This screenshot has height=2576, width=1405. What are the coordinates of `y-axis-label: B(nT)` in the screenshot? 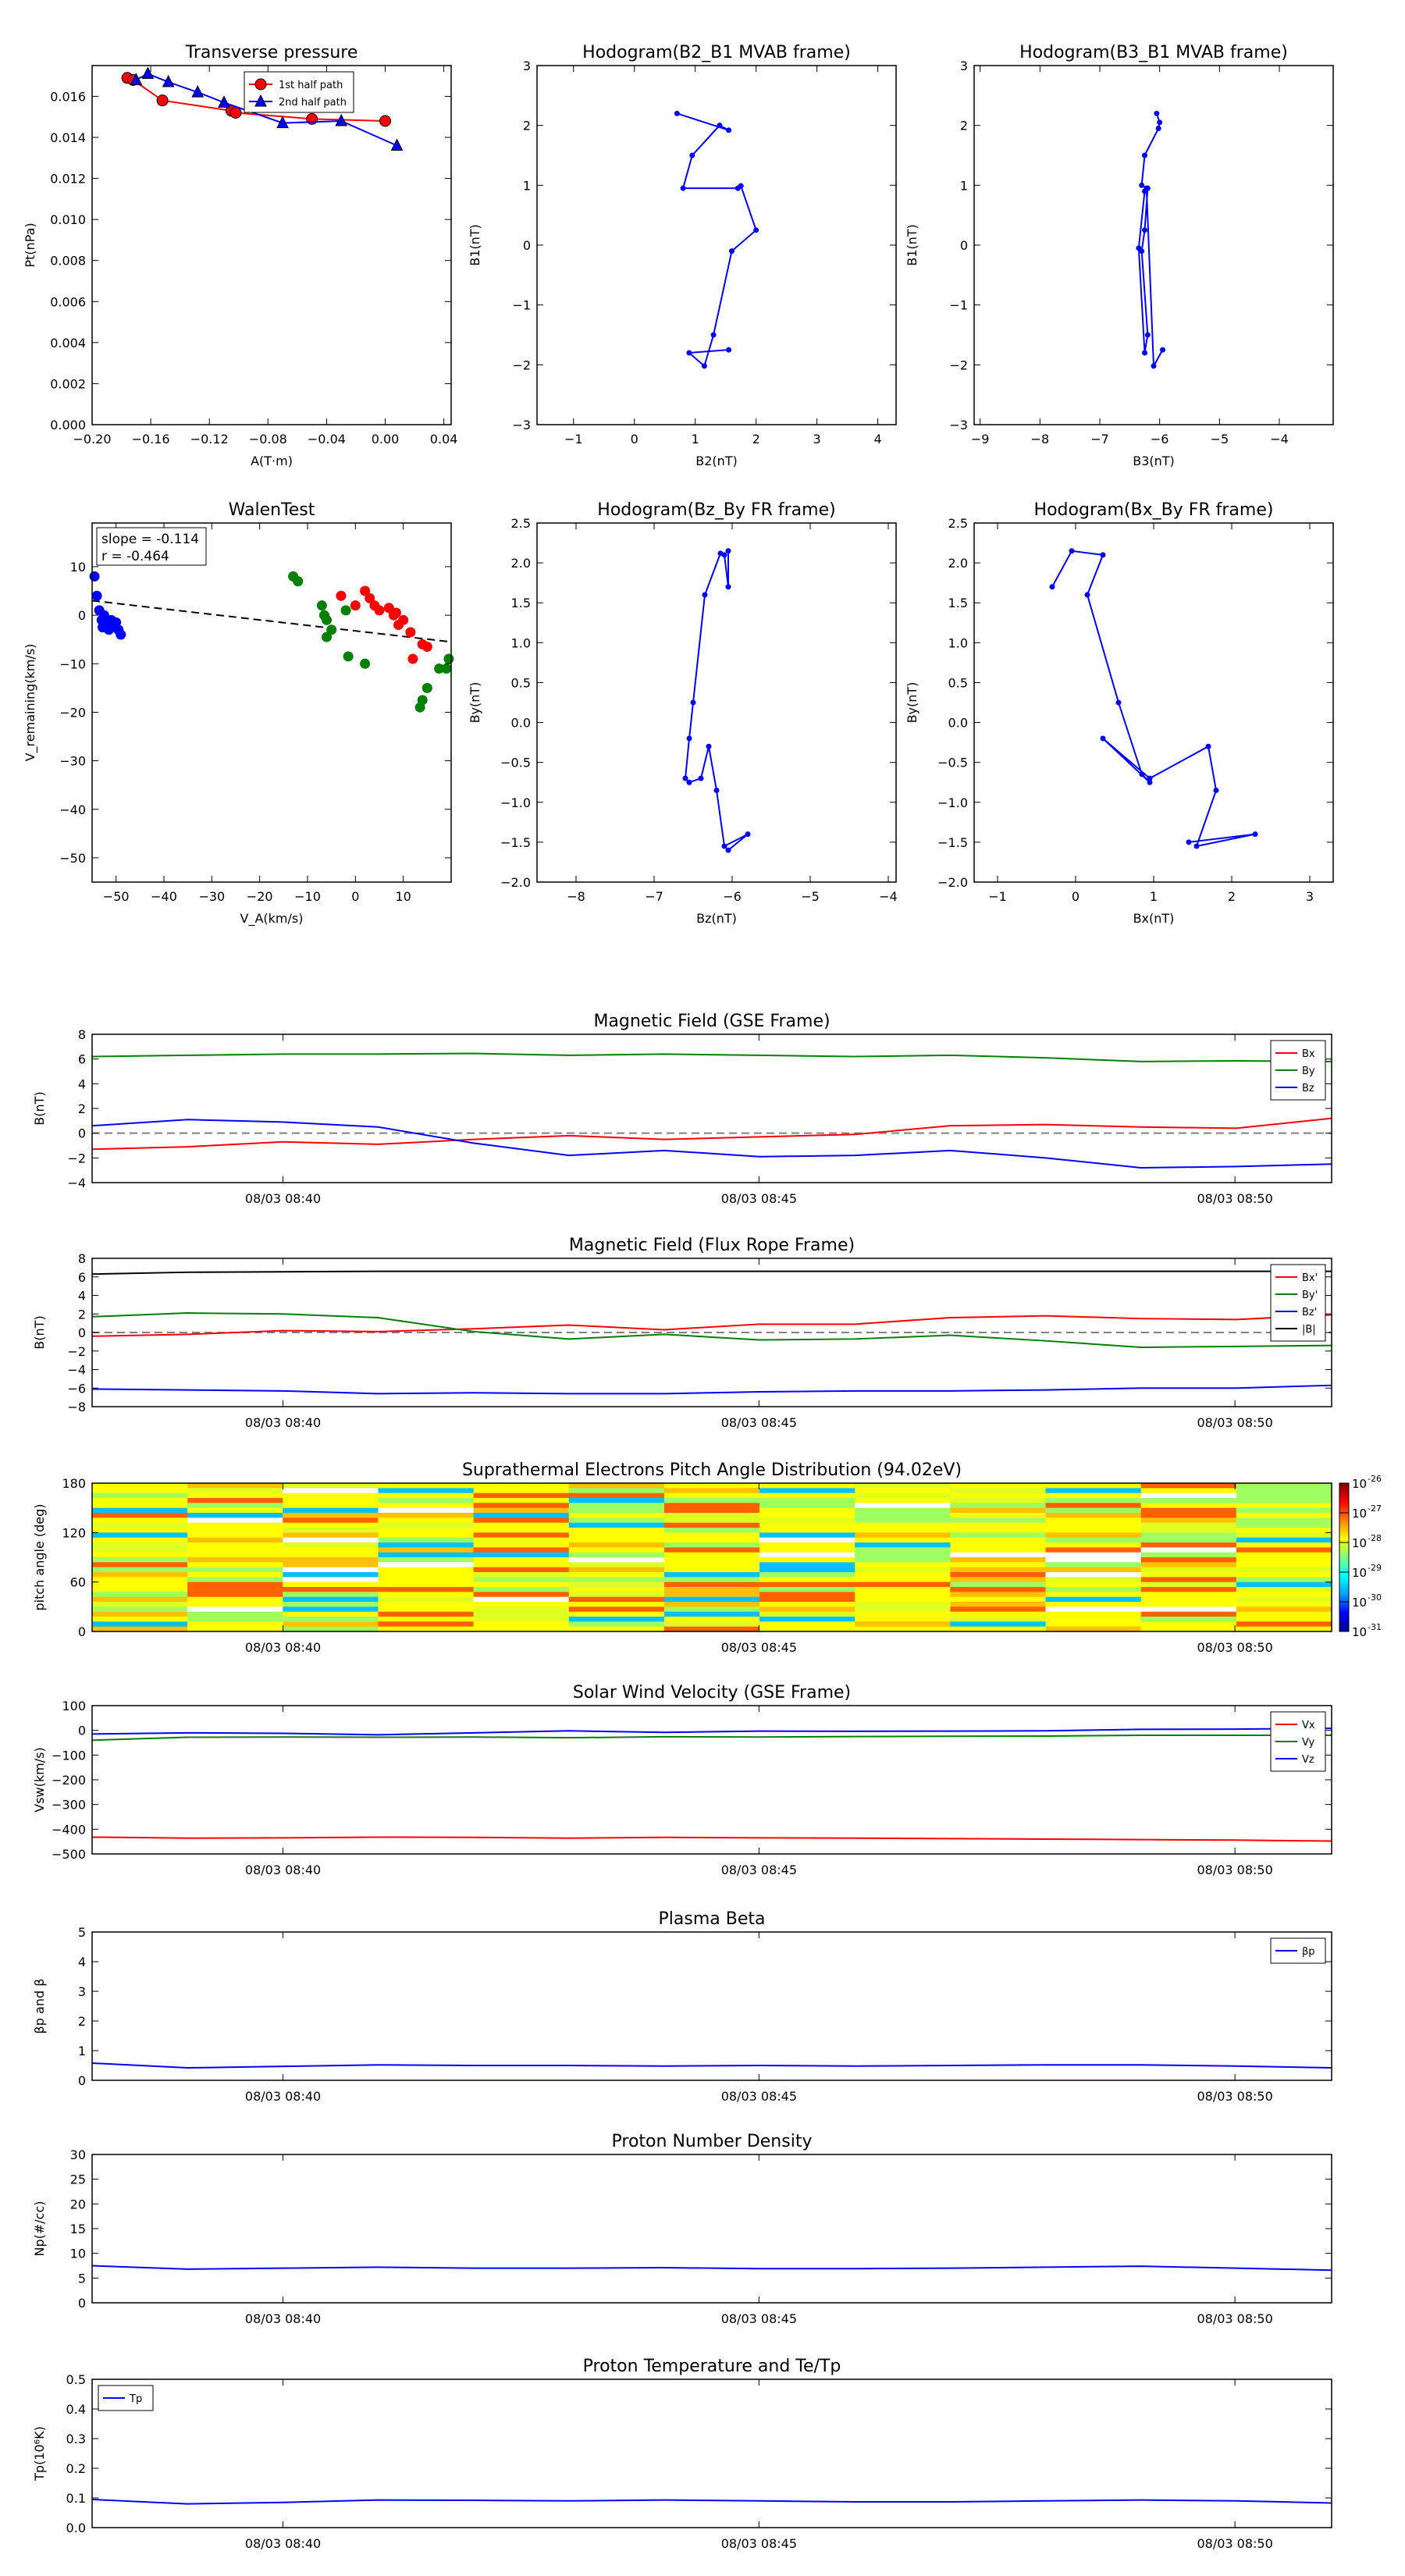 It's located at (40, 1108).